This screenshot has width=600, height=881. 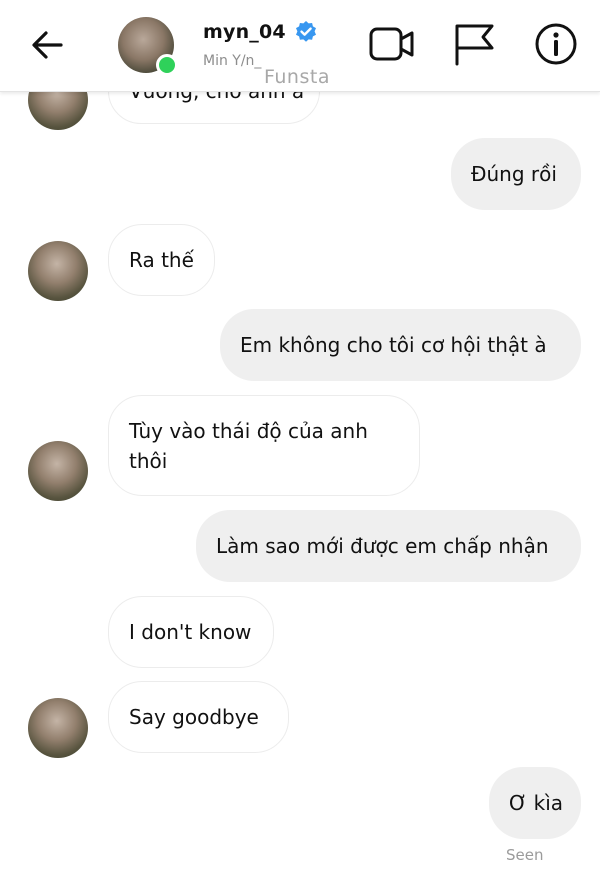 I want to click on message-bubble-outgoing: Em không cho tôi cơ hội thật à, so click(x=400, y=345).